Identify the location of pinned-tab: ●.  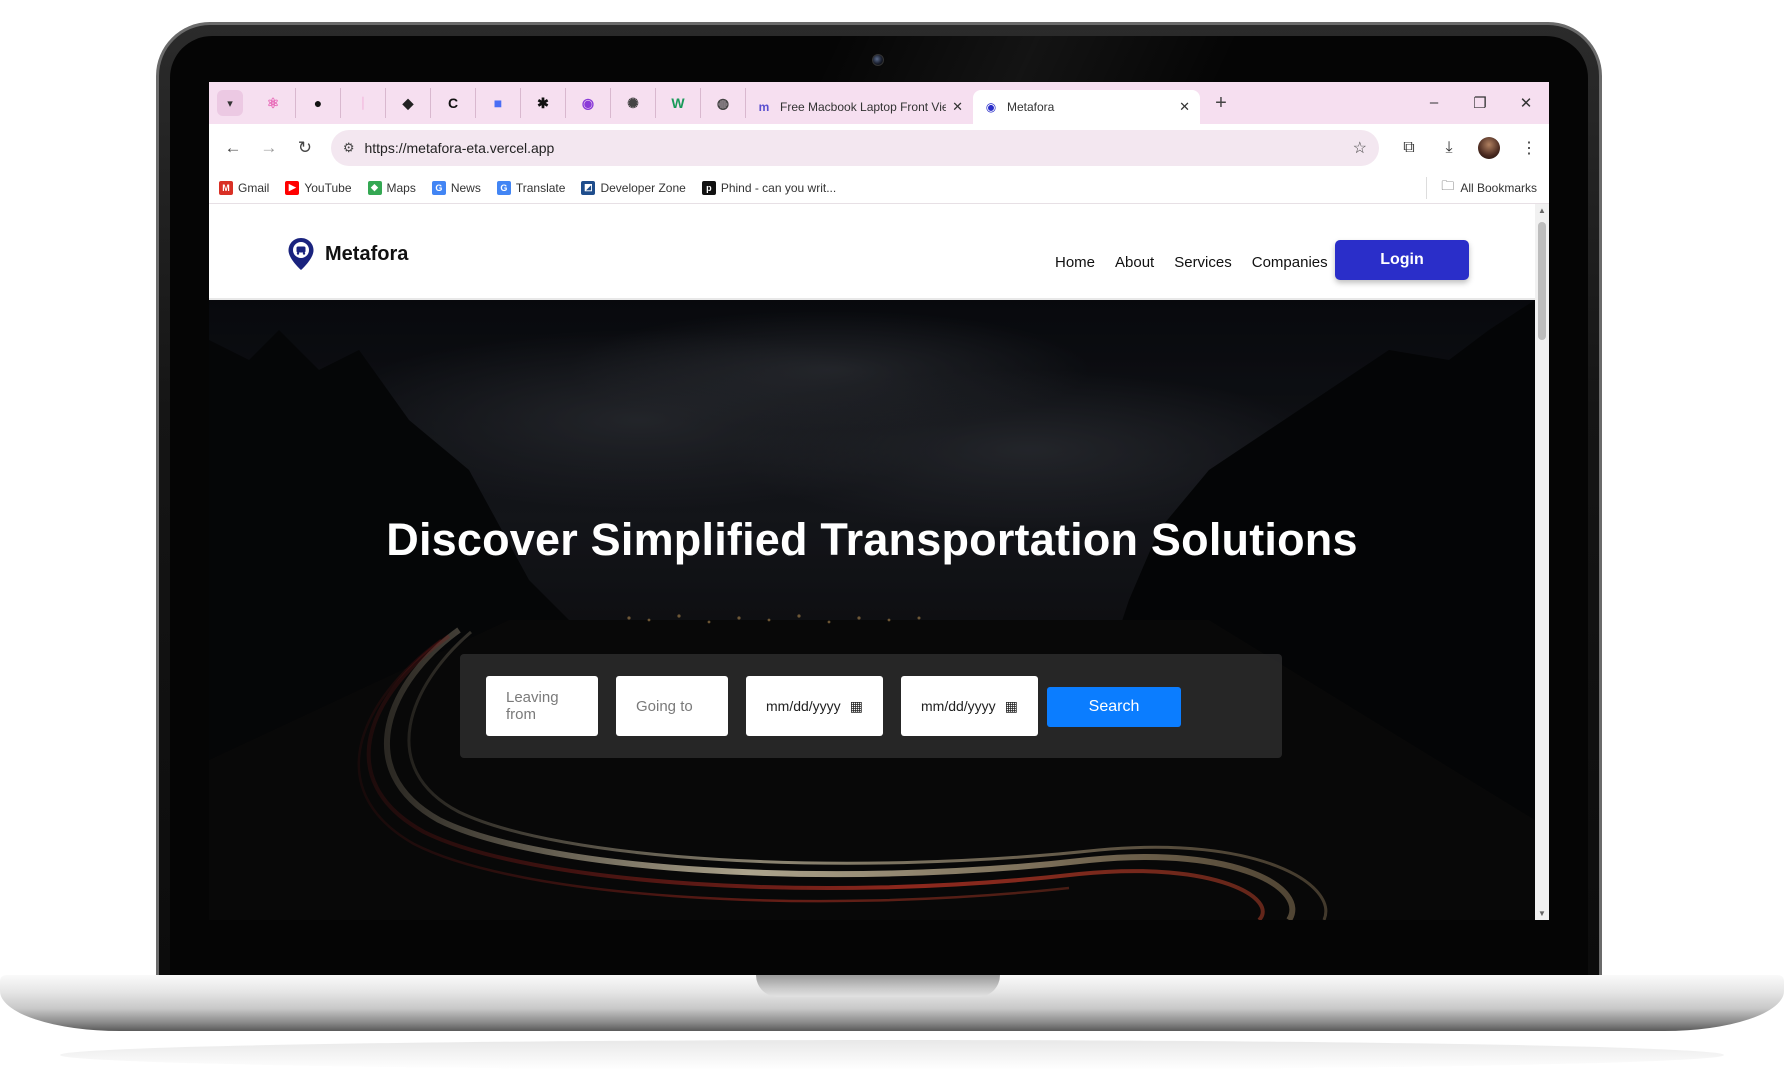
(318, 103).